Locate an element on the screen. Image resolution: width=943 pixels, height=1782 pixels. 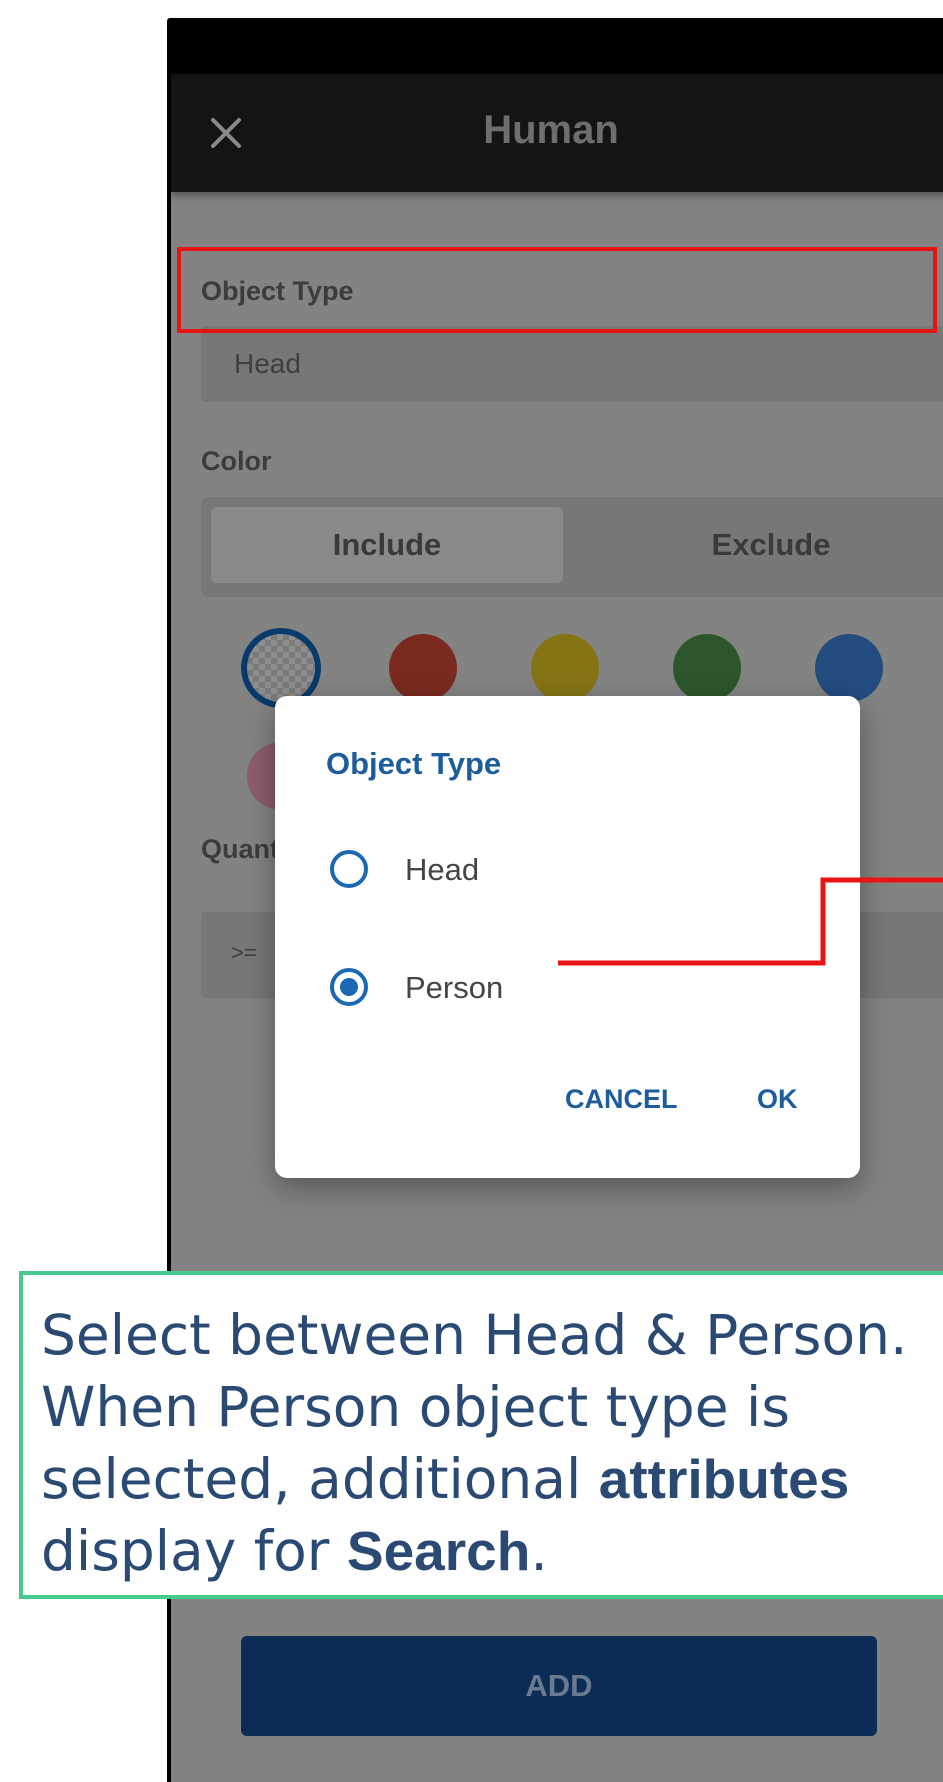
radio-head is located at coordinates (349, 869).